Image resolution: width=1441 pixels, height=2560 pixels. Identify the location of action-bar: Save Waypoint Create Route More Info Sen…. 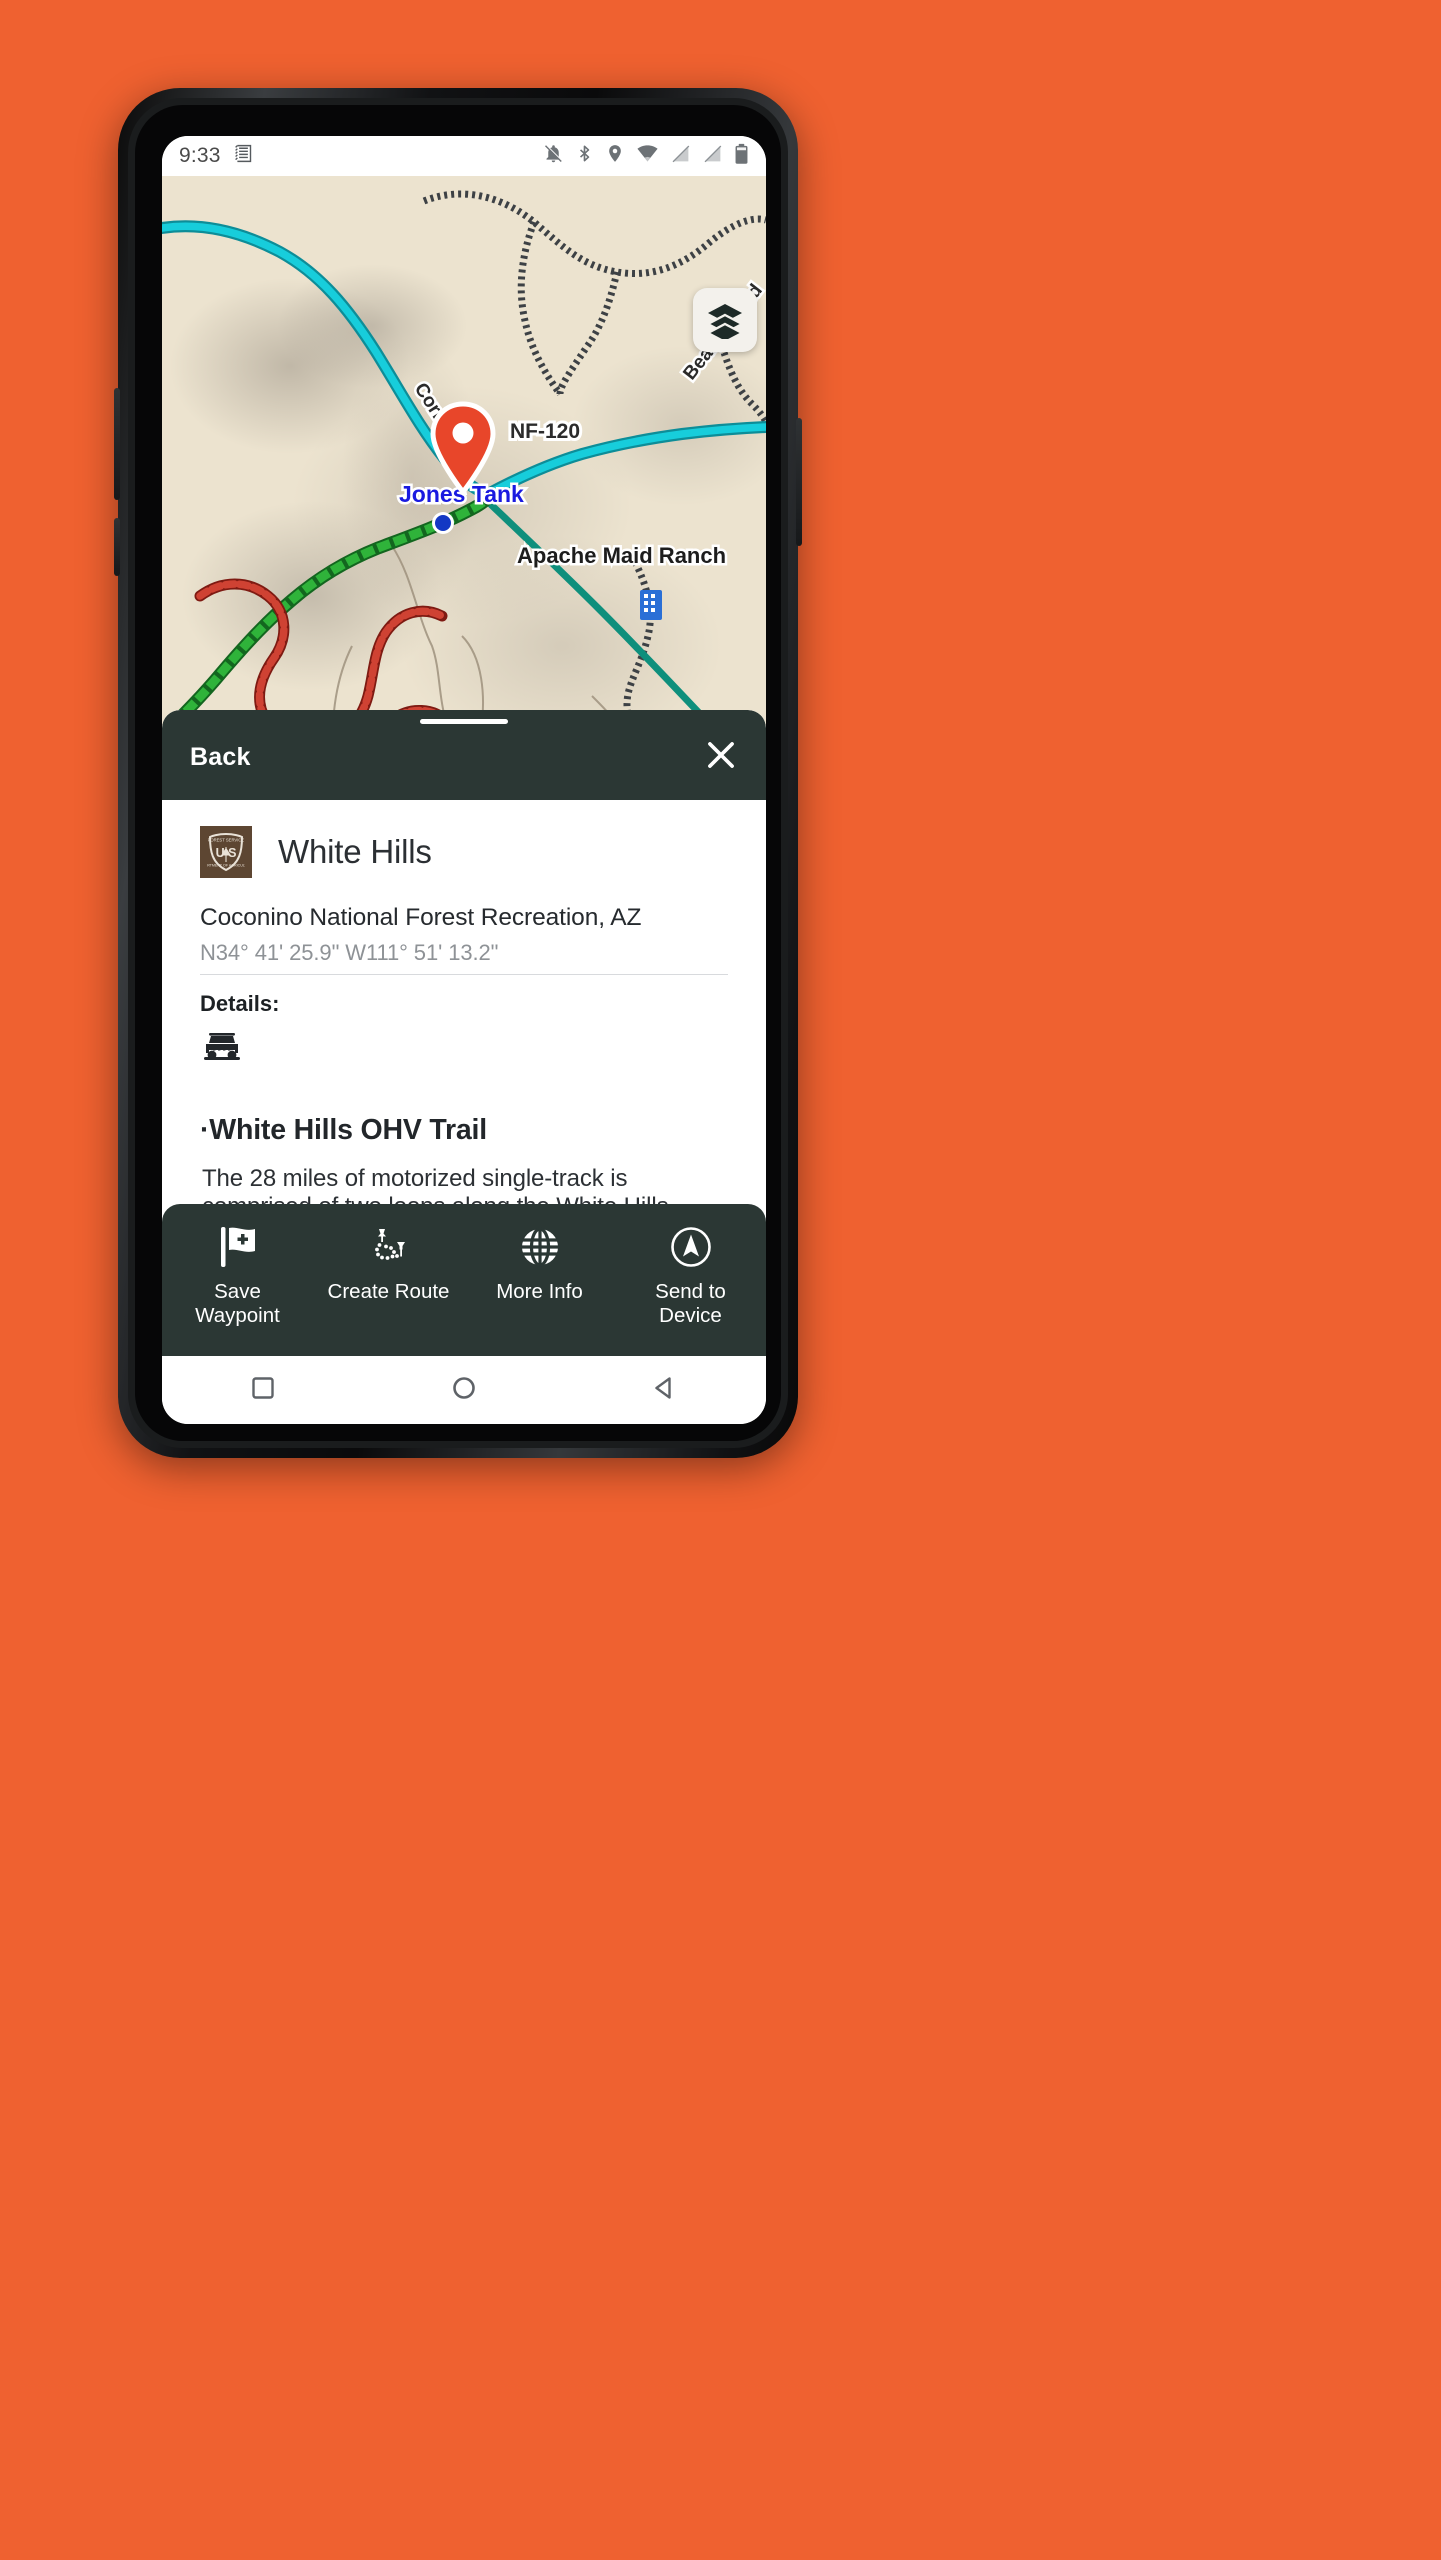
(464, 1280).